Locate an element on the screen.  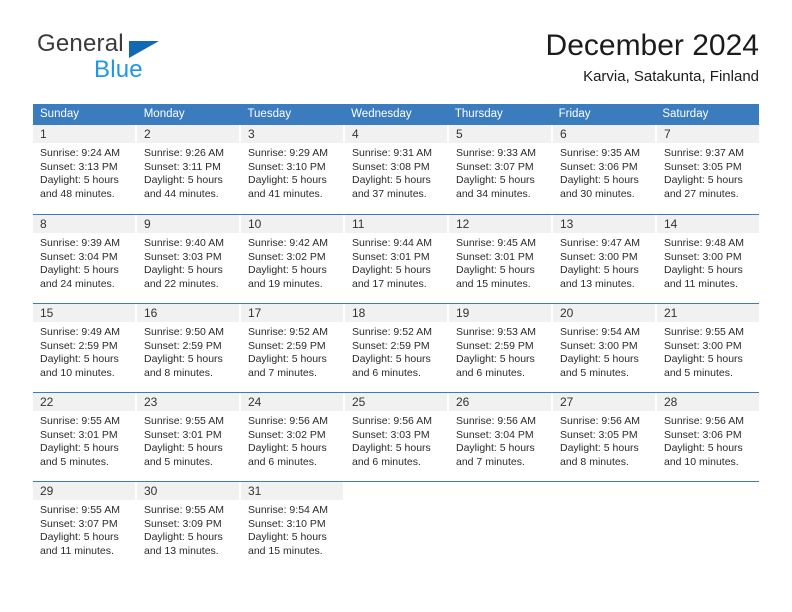
sunset-text: Sunset: 3:11 PM is located at coordinates (182, 166).